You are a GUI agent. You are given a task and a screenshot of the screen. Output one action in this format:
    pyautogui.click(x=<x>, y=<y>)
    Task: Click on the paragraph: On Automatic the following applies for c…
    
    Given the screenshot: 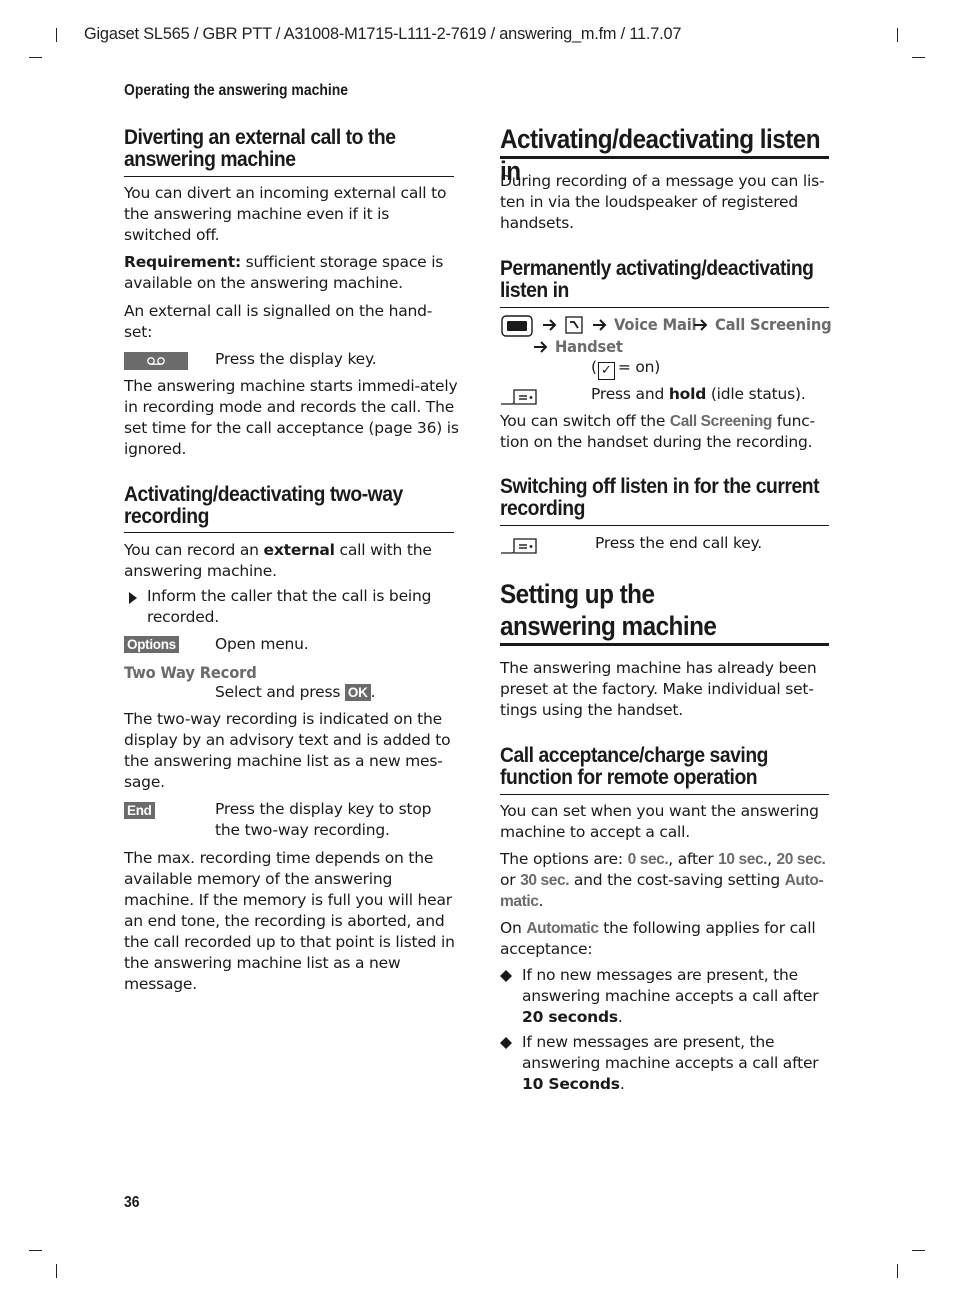 What is the action you would take?
    pyautogui.click(x=667, y=939)
    